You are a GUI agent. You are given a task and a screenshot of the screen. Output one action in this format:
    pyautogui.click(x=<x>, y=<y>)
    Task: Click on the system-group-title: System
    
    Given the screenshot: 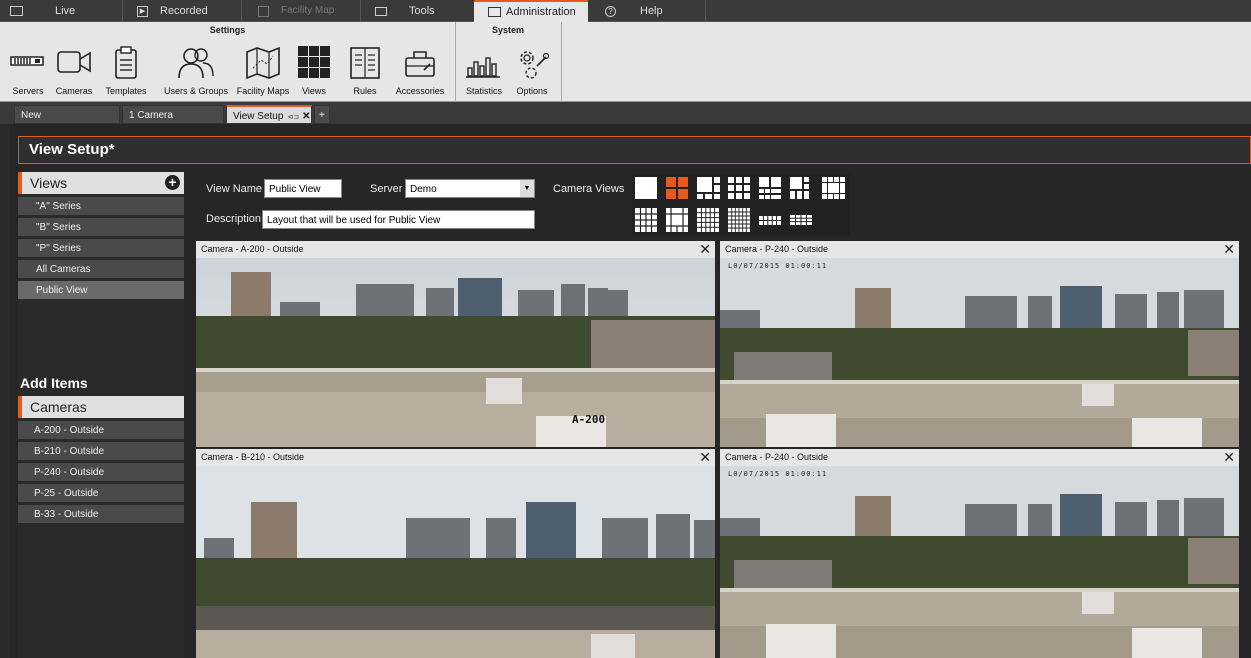 What is the action you would take?
    pyautogui.click(x=508, y=30)
    